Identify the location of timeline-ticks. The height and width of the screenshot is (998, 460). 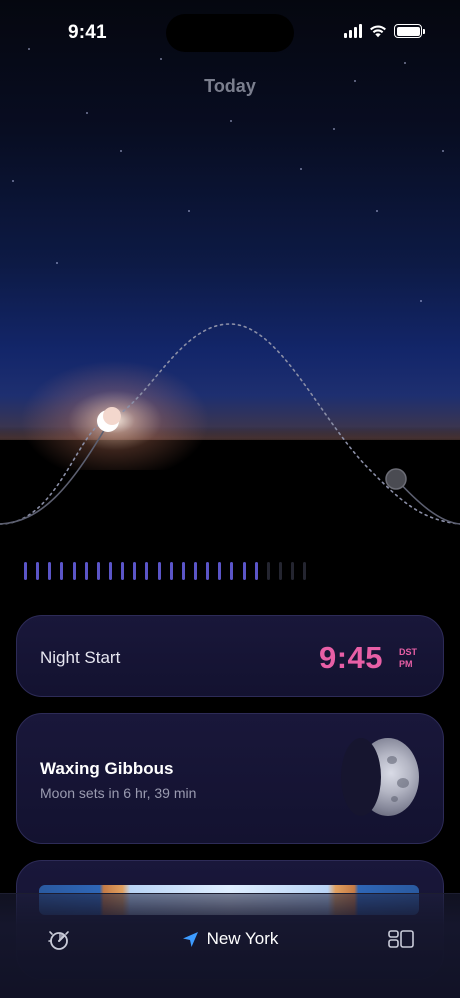
(165, 571).